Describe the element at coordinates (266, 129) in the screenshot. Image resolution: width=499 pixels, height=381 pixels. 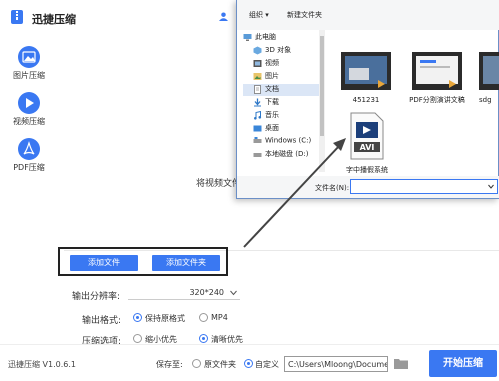
I see `nav-item-desktop: 桌面` at that location.